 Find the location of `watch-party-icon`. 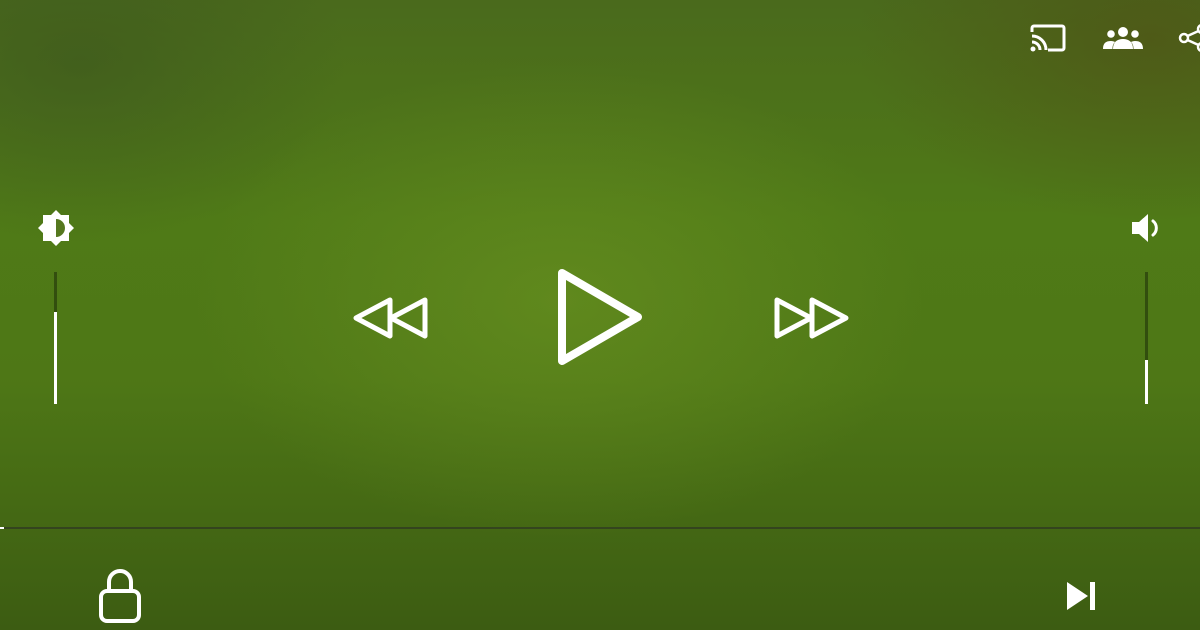

watch-party-icon is located at coordinates (1123, 38).